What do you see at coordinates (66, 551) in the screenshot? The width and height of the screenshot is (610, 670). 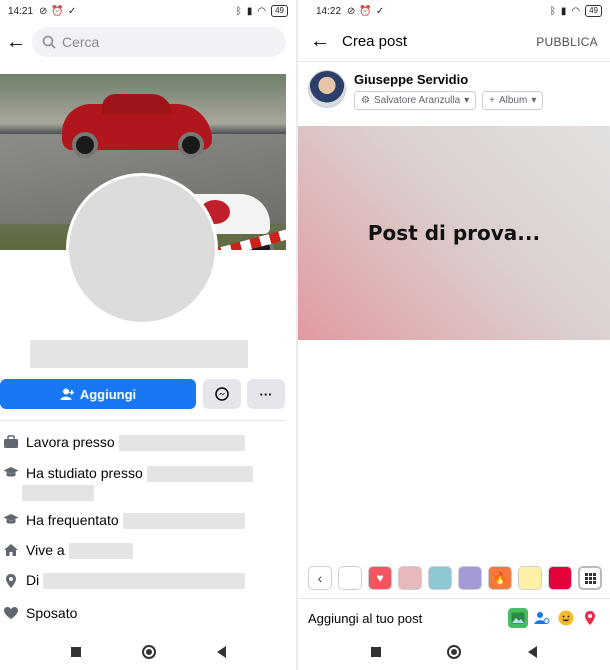 I see `info-lives: Vive a` at bounding box center [66, 551].